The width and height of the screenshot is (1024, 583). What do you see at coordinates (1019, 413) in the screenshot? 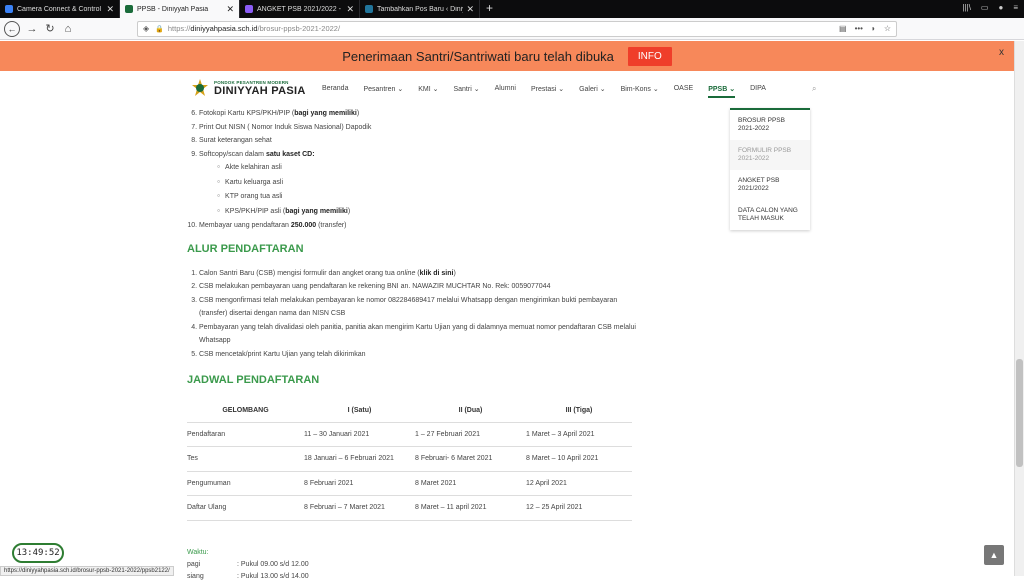
I see `scrollbar-thumb` at bounding box center [1019, 413].